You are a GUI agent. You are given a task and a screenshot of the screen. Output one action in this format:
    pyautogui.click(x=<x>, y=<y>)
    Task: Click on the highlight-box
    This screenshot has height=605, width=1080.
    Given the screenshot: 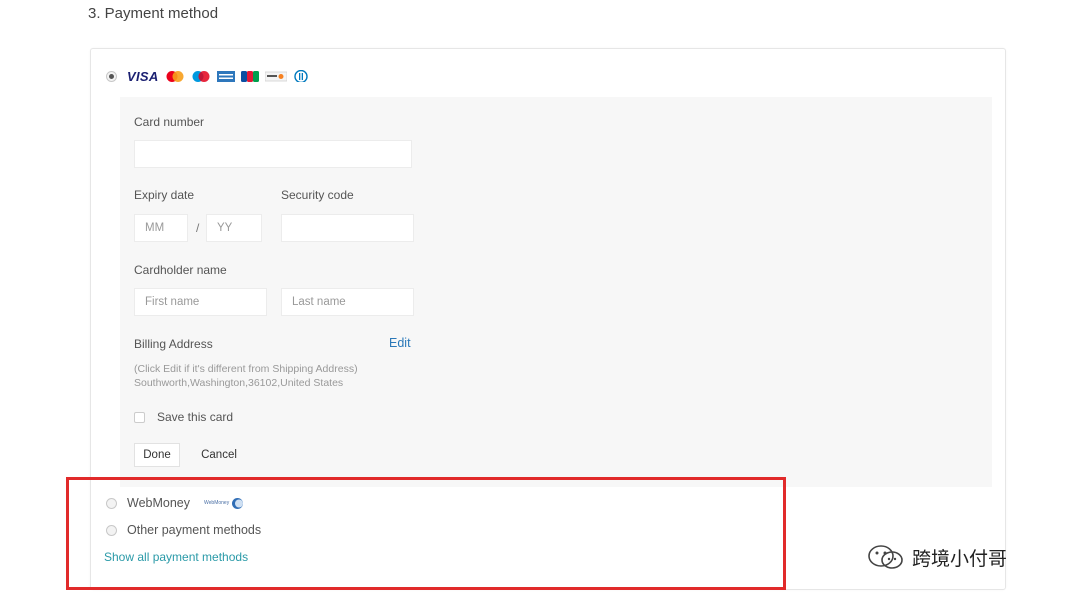 What is the action you would take?
    pyautogui.click(x=426, y=533)
    